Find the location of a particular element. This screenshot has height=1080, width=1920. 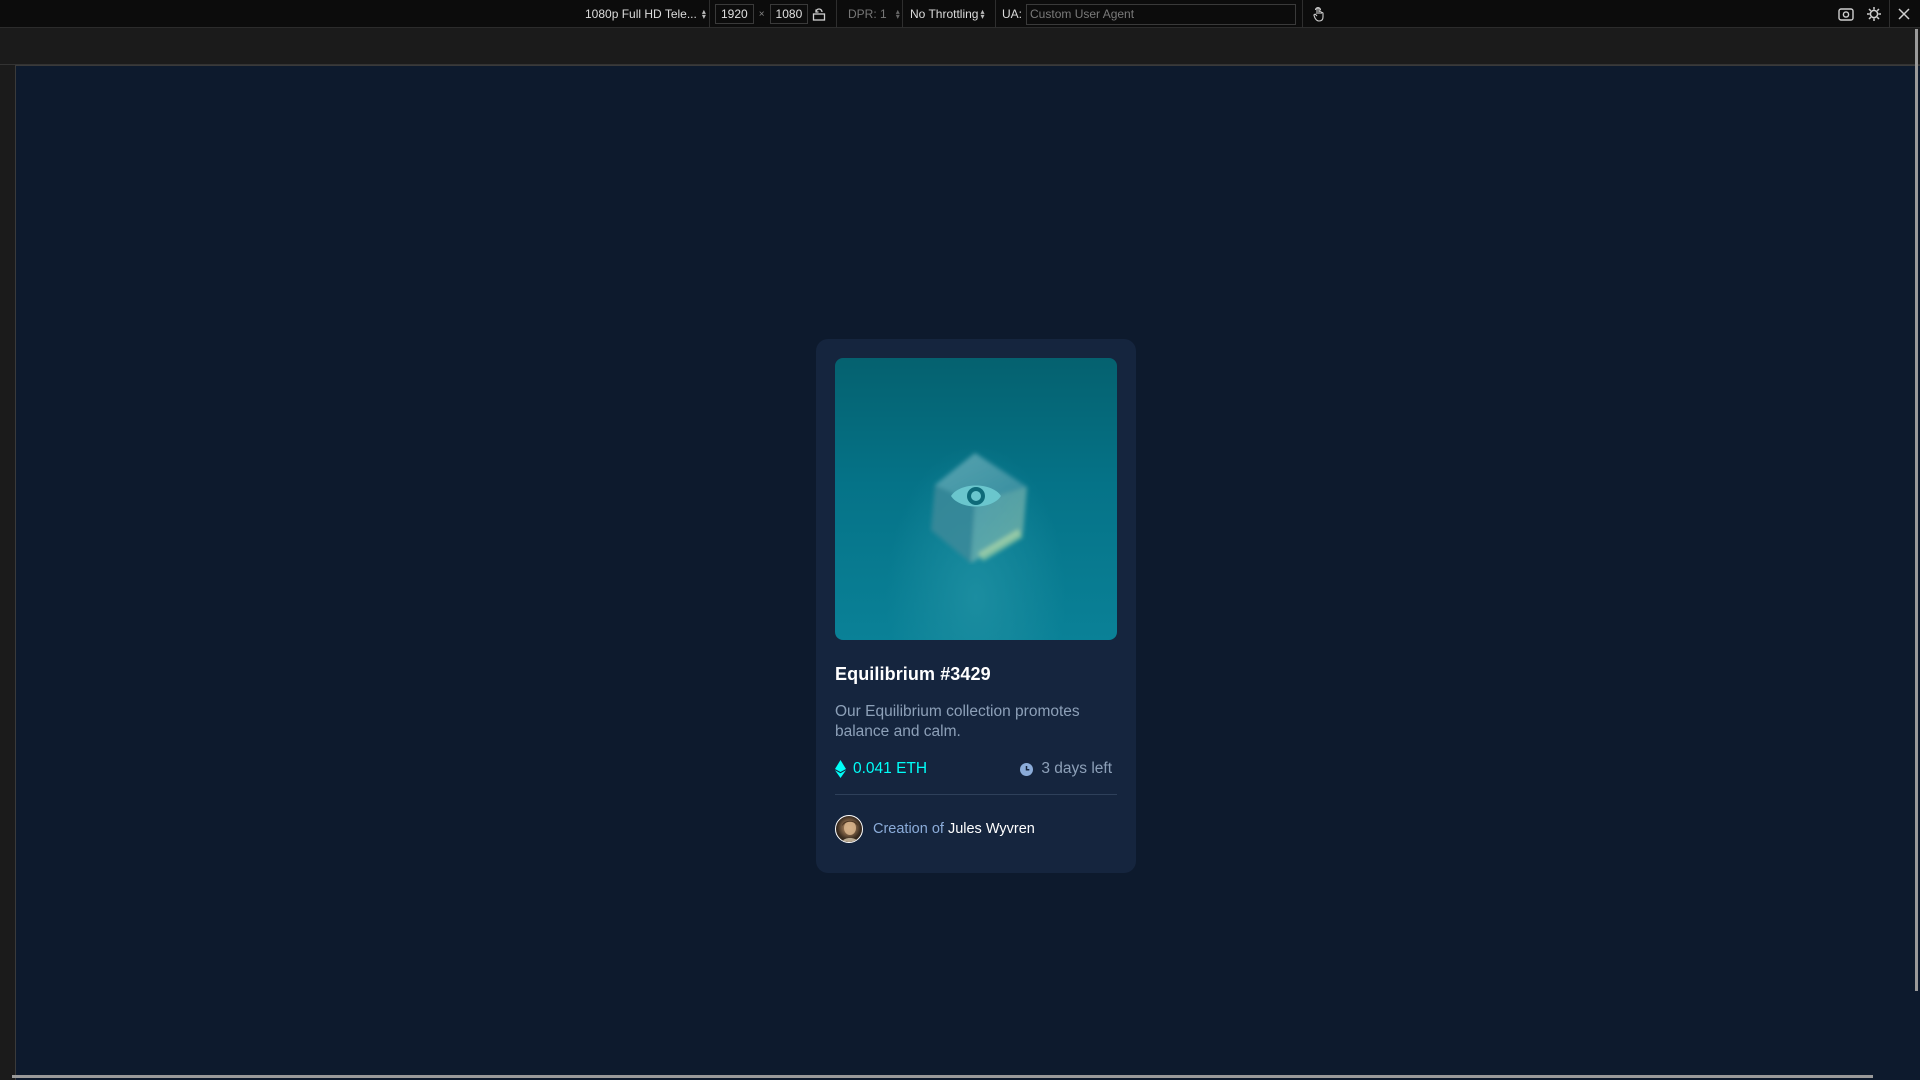

dimensions-group: 1920 × 1080 is located at coordinates (762, 14).